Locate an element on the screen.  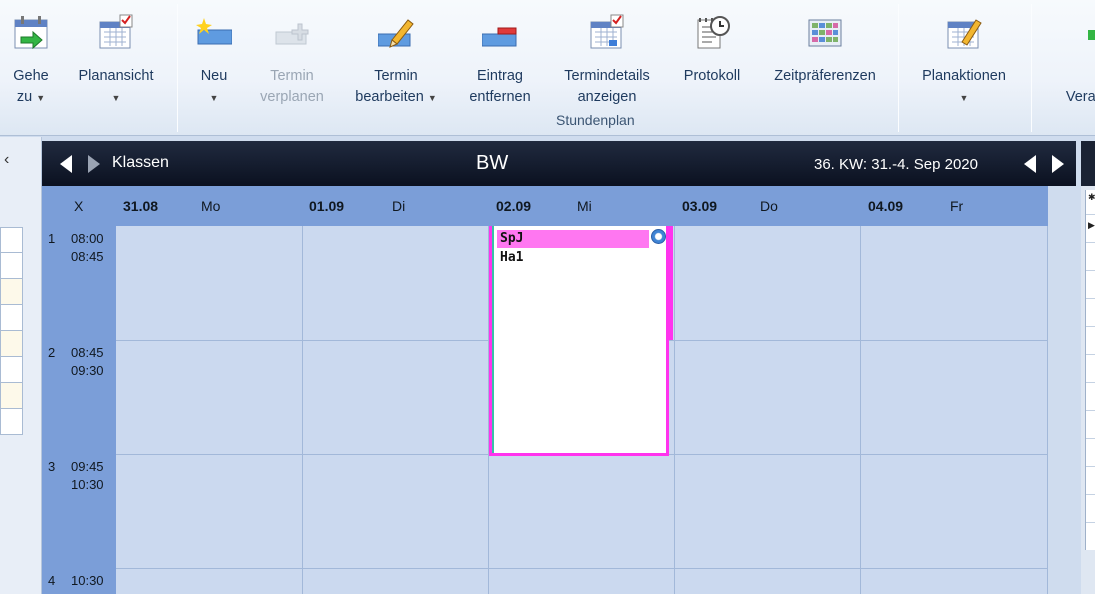
protokoll-button: Protokoll is located at coordinates (712, 54).